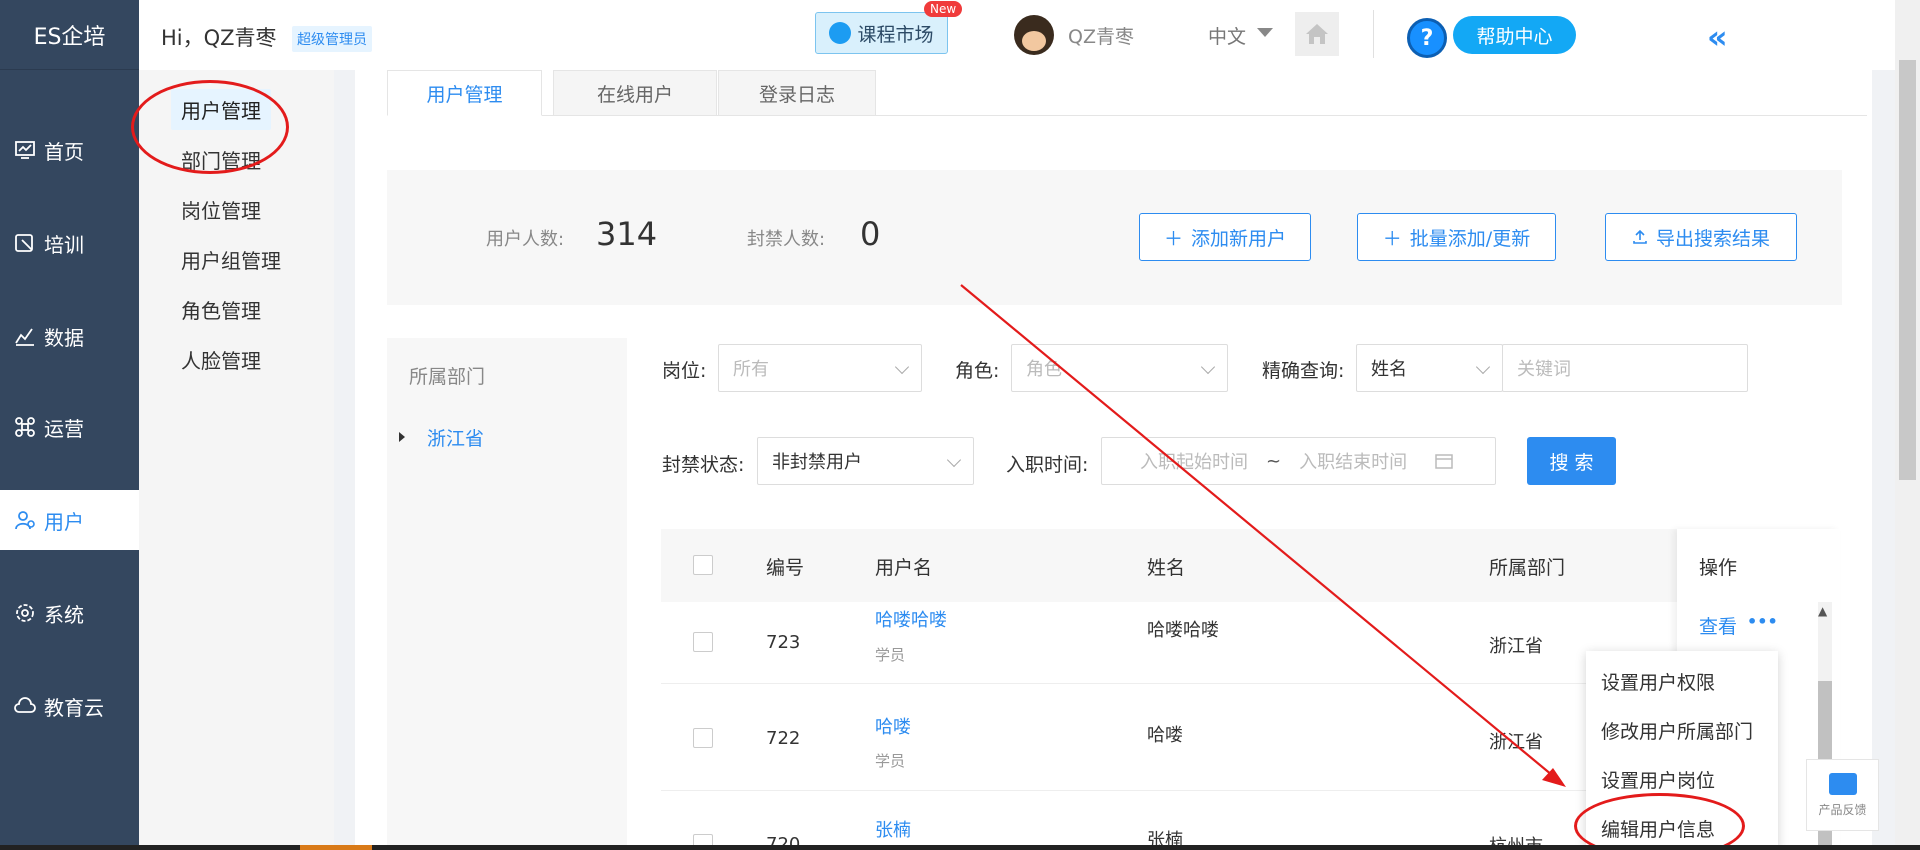  What do you see at coordinates (1456, 237) in the screenshot?
I see `batch-add-button: ＋ 批量添加/更新` at bounding box center [1456, 237].